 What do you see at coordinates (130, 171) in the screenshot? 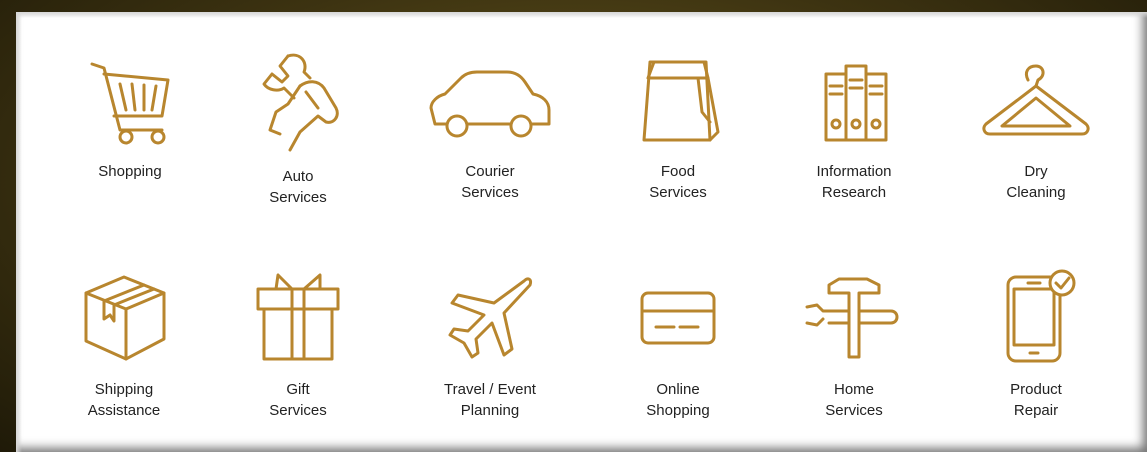
I see `service-label-line1: Shopping` at bounding box center [130, 171].